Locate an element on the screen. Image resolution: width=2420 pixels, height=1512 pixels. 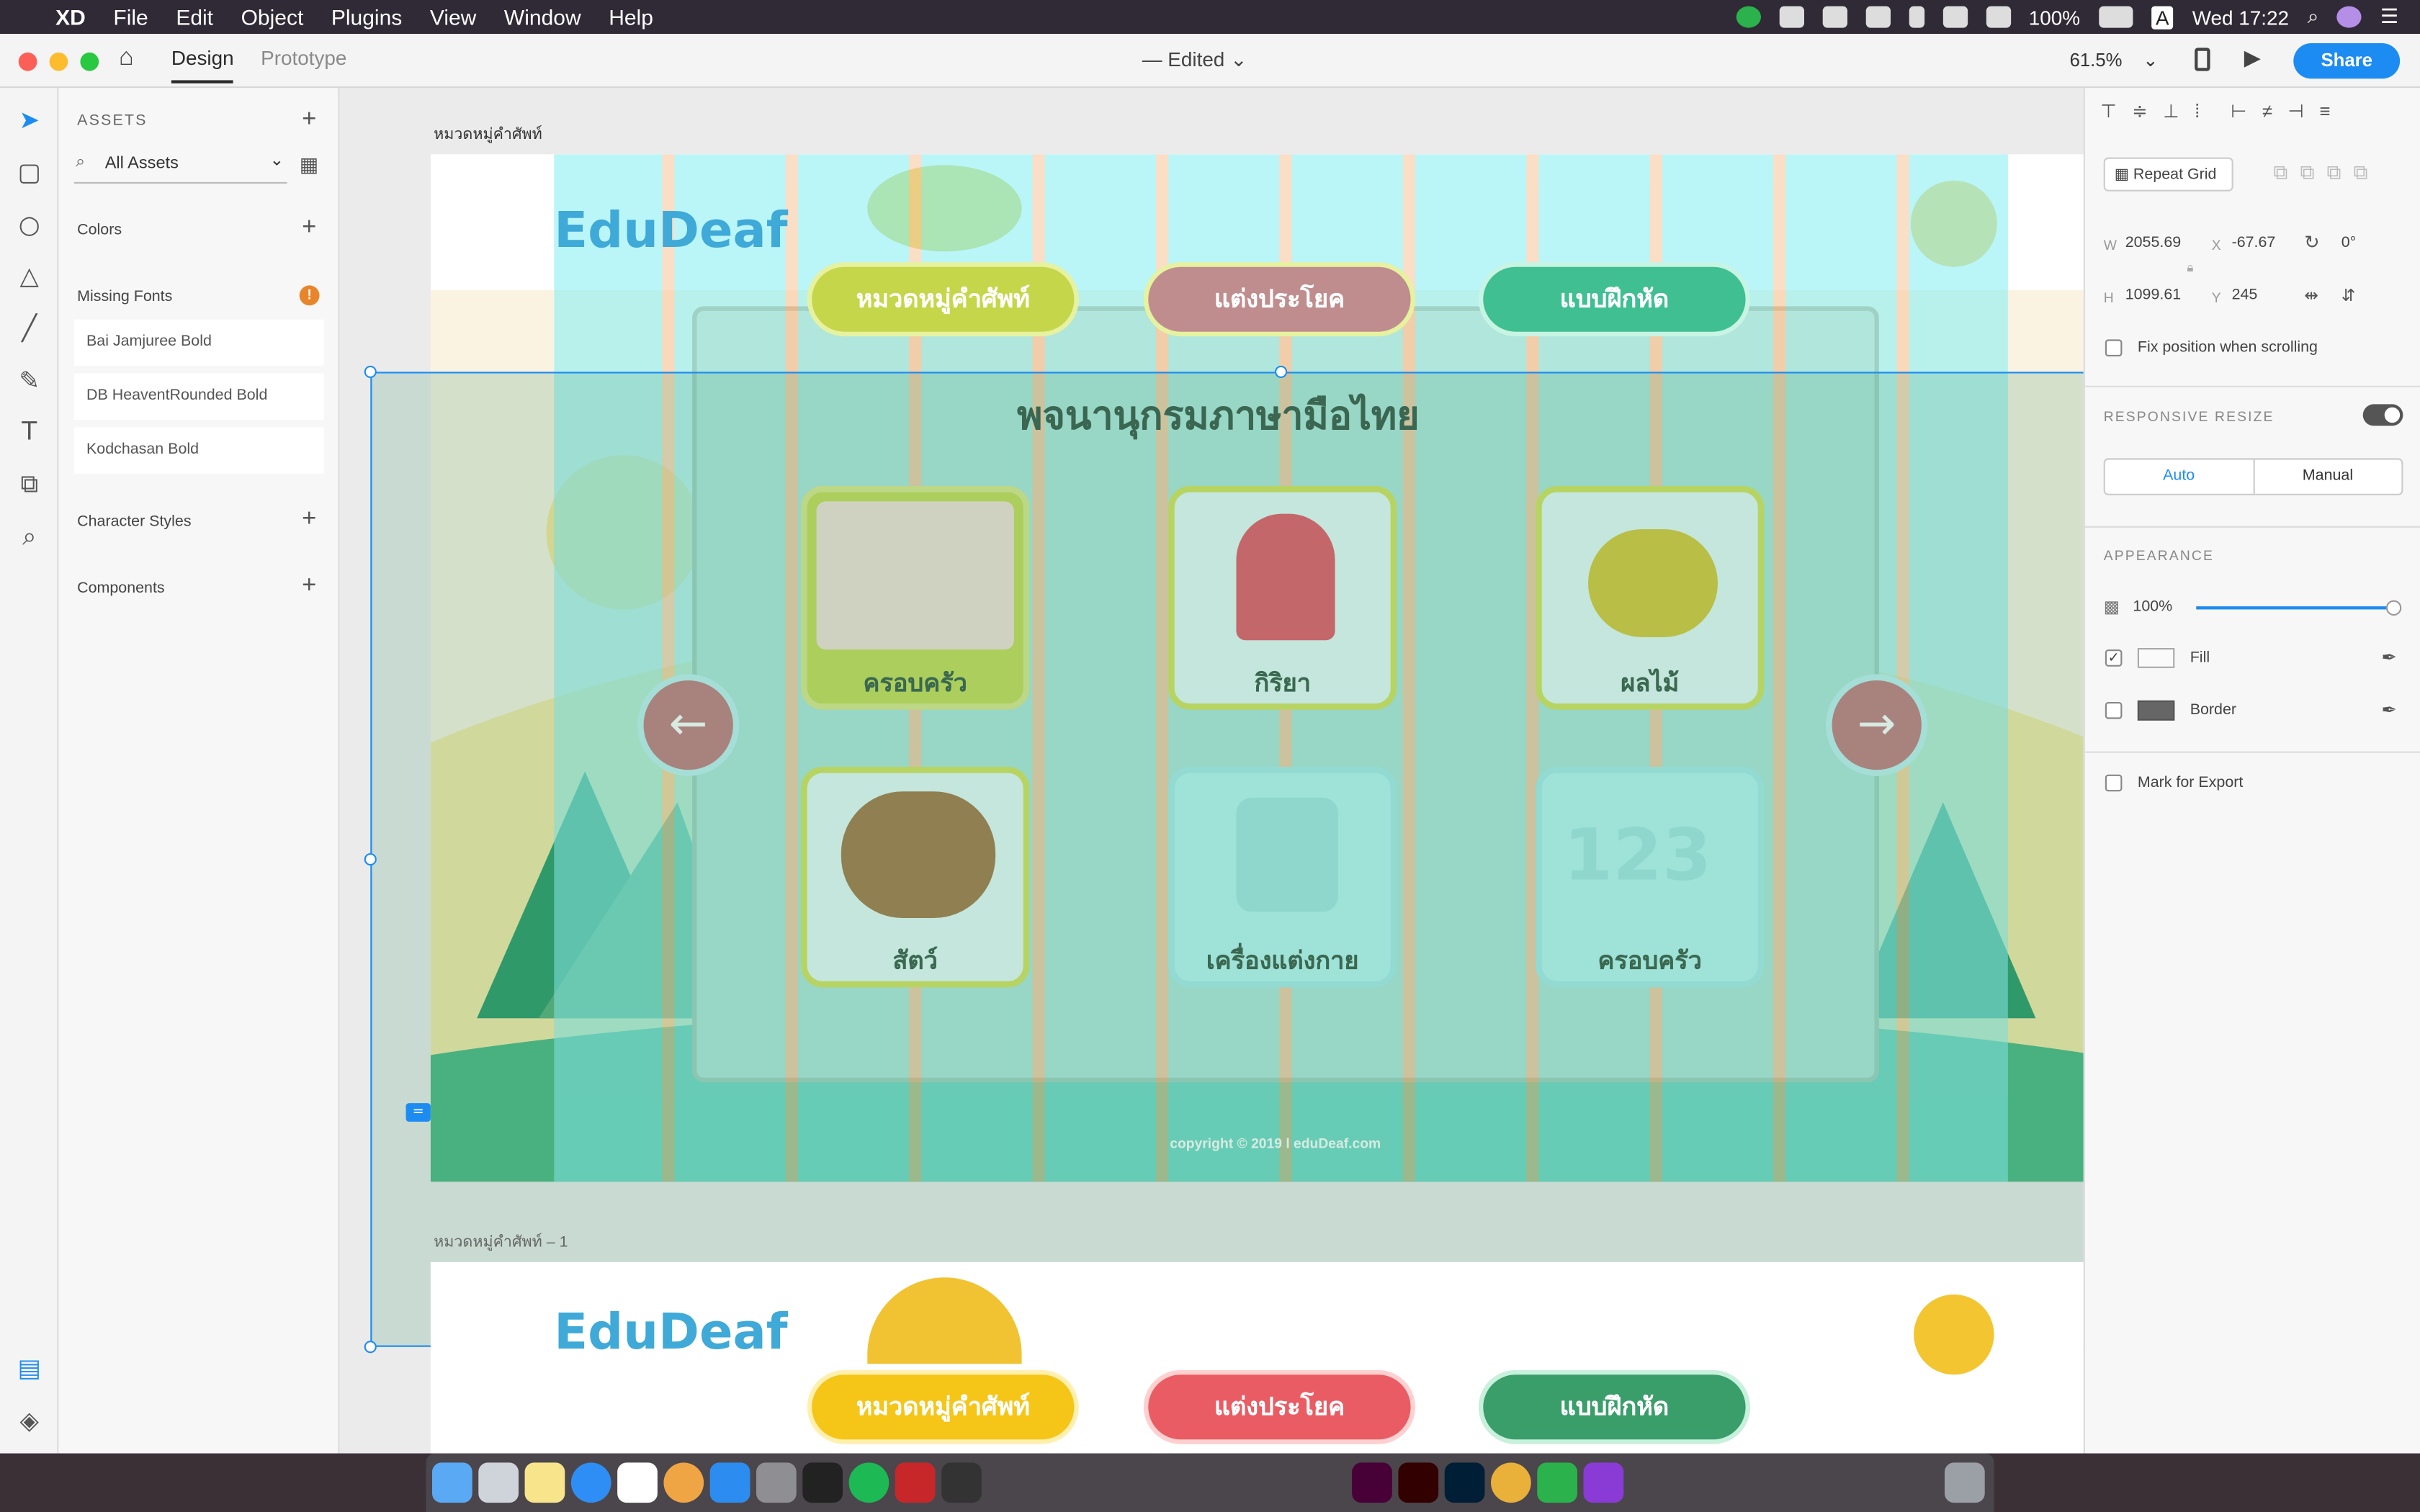
layers-panel-icon: ◈ is located at coordinates (29, 1420).